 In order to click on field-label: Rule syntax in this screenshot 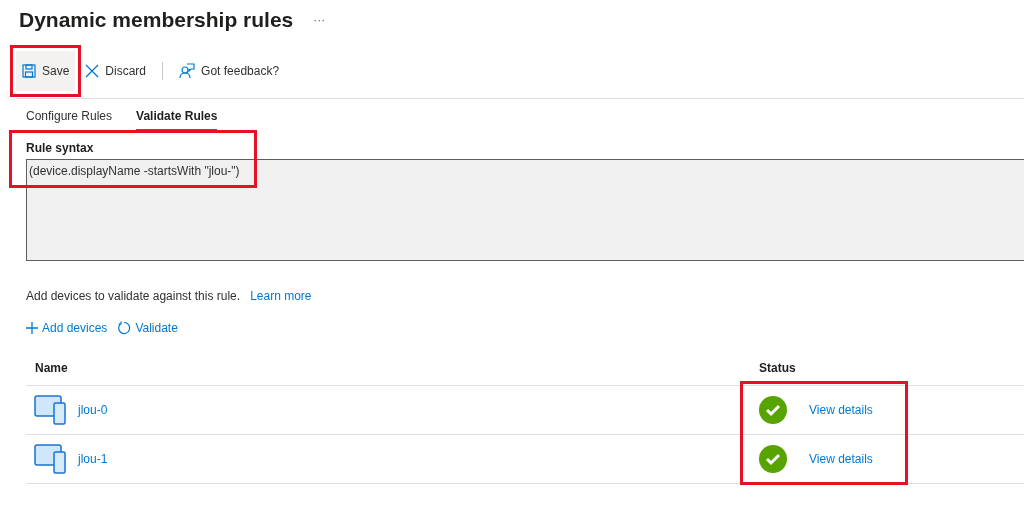, I will do `click(60, 148)`.